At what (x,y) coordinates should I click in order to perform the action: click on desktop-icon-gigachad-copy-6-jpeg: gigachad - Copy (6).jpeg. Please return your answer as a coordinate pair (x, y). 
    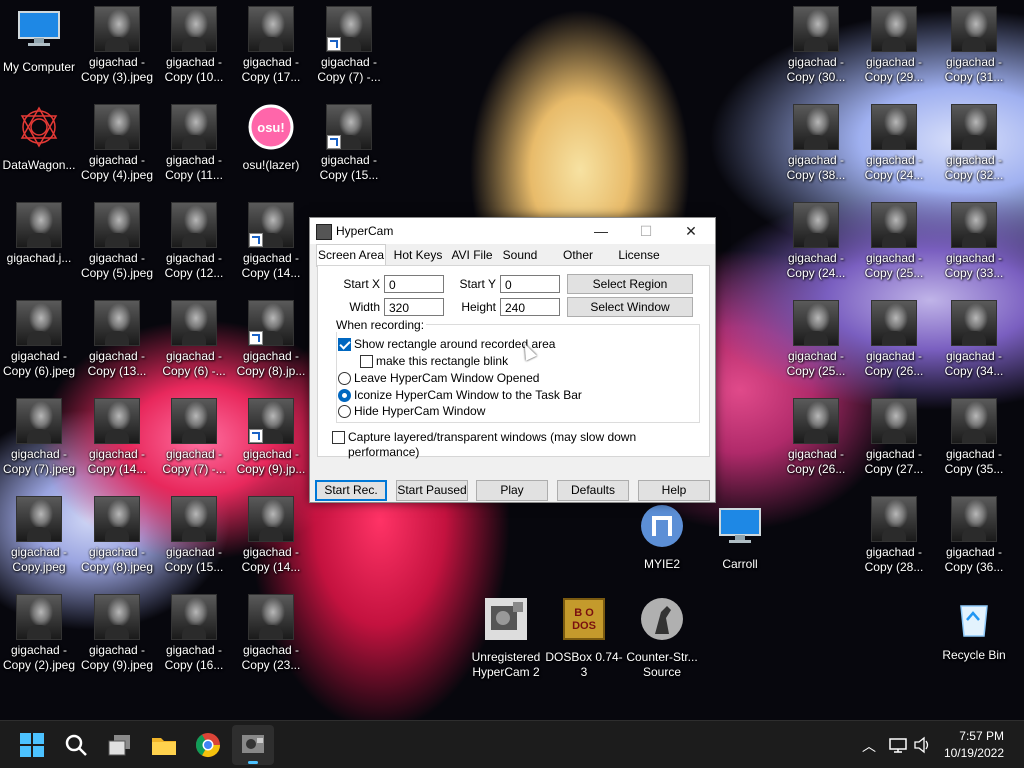
    Looking at the image, I should click on (39, 337).